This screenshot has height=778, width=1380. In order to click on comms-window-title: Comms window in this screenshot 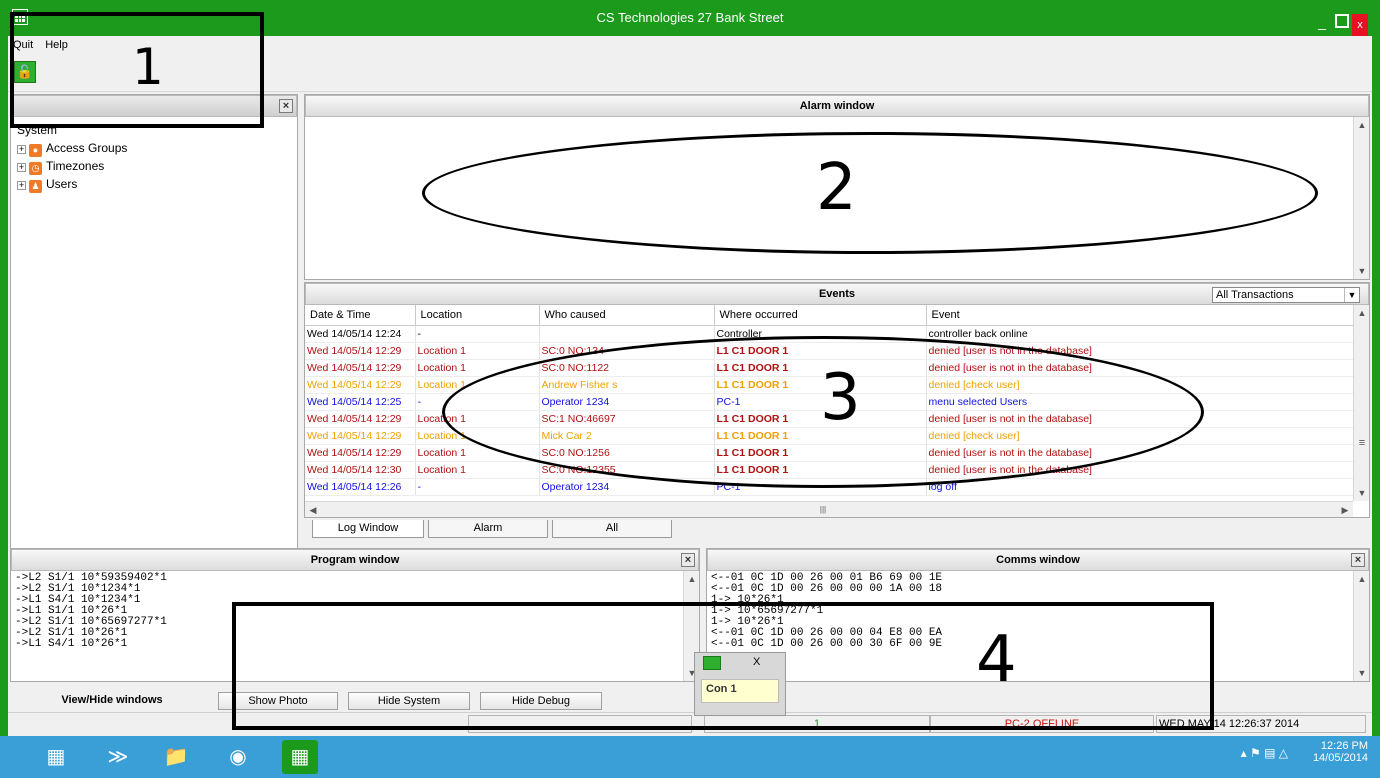, I will do `click(1038, 560)`.